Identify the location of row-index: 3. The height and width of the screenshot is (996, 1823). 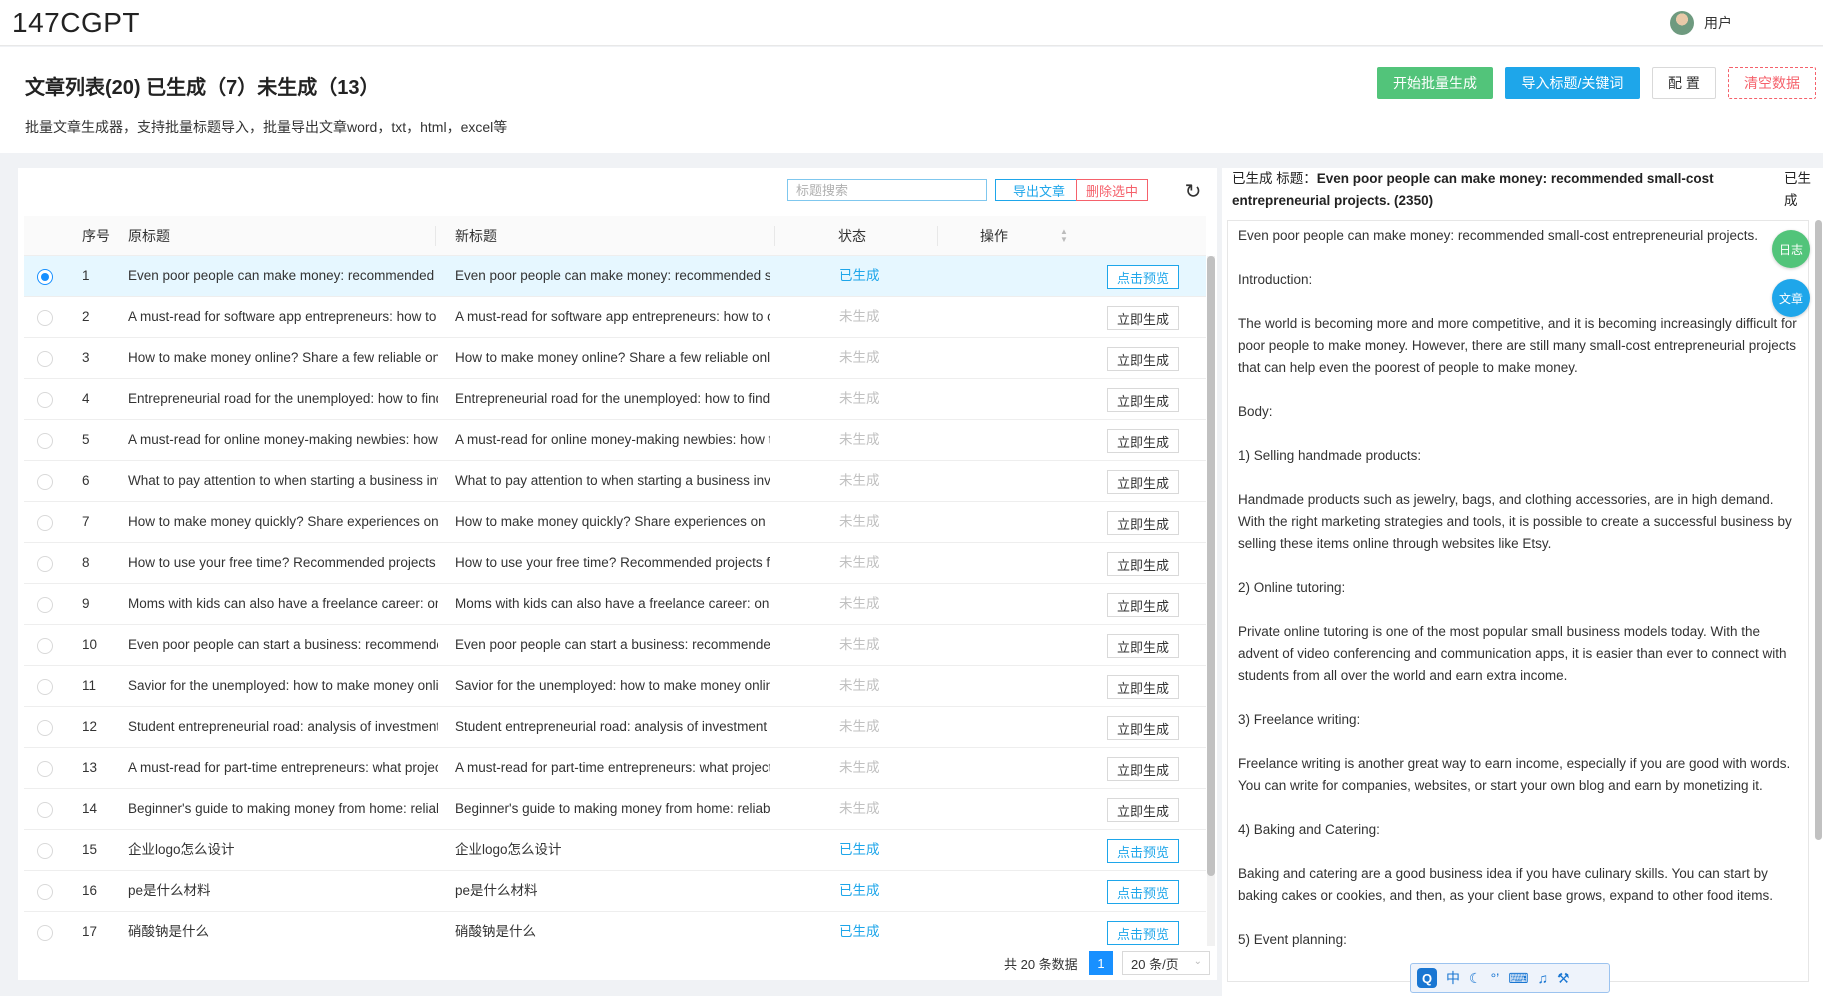
(86, 357).